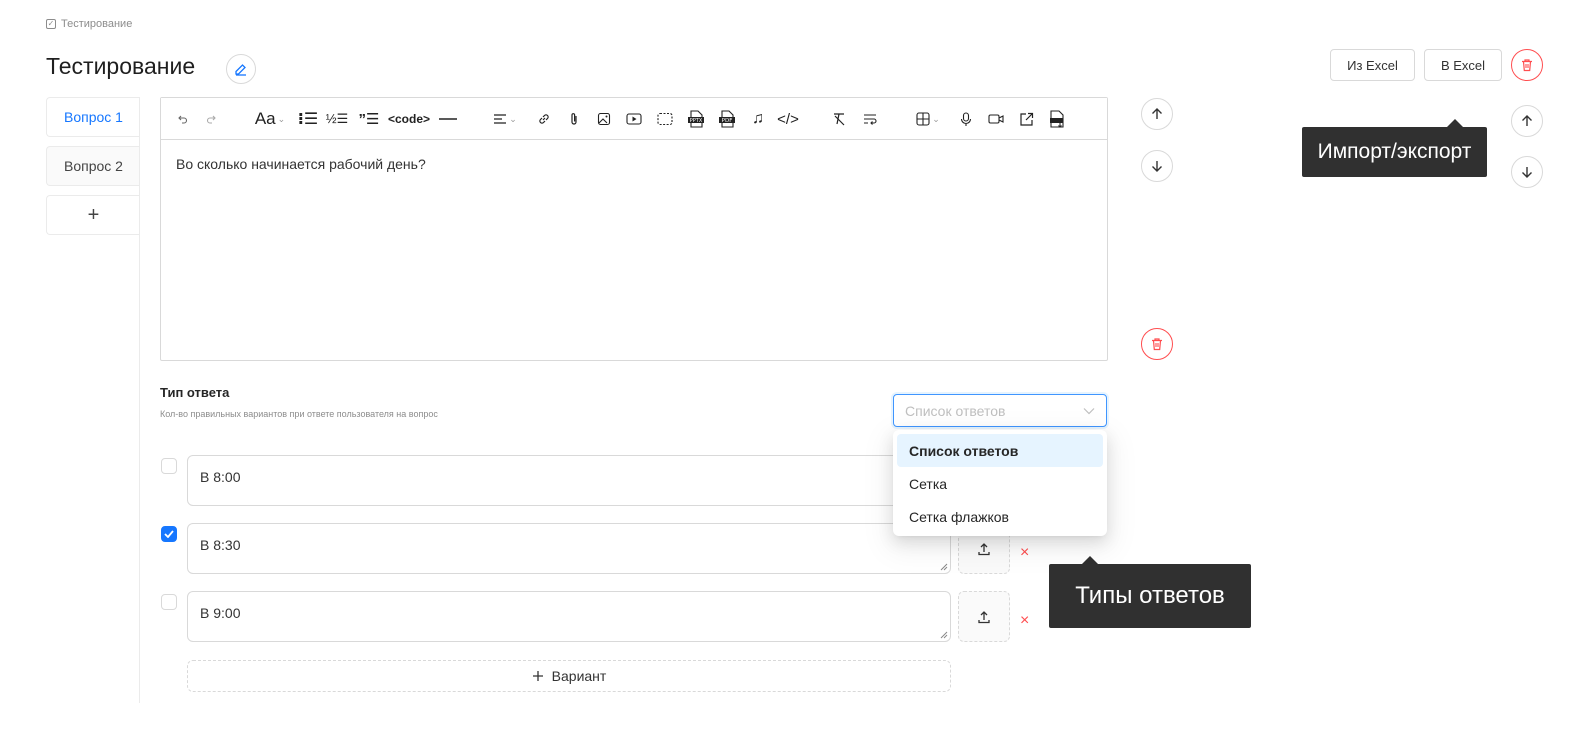 The width and height of the screenshot is (1590, 731). What do you see at coordinates (409, 119) in the screenshot?
I see `code-button: <code>` at bounding box center [409, 119].